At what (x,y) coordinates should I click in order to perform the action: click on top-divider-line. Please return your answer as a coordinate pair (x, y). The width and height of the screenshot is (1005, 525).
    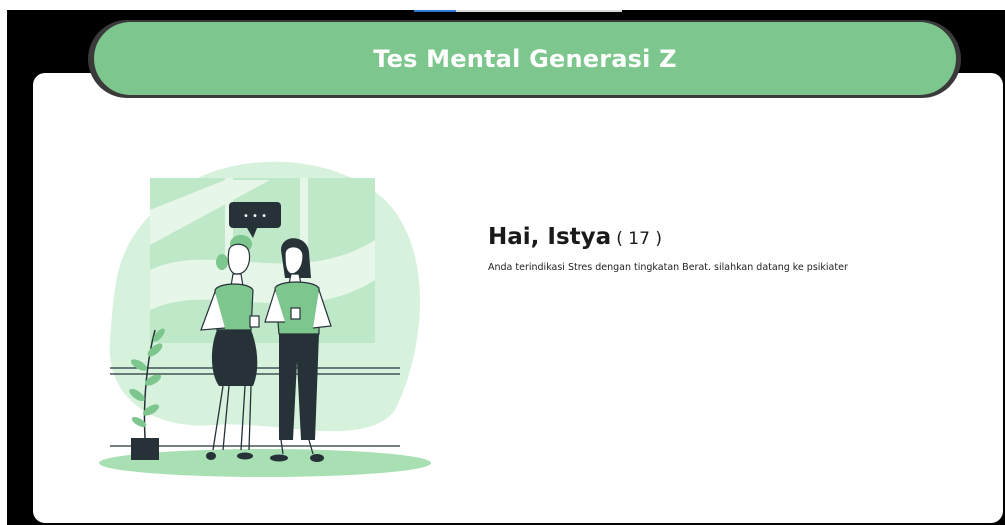
    Looking at the image, I should click on (539, 11).